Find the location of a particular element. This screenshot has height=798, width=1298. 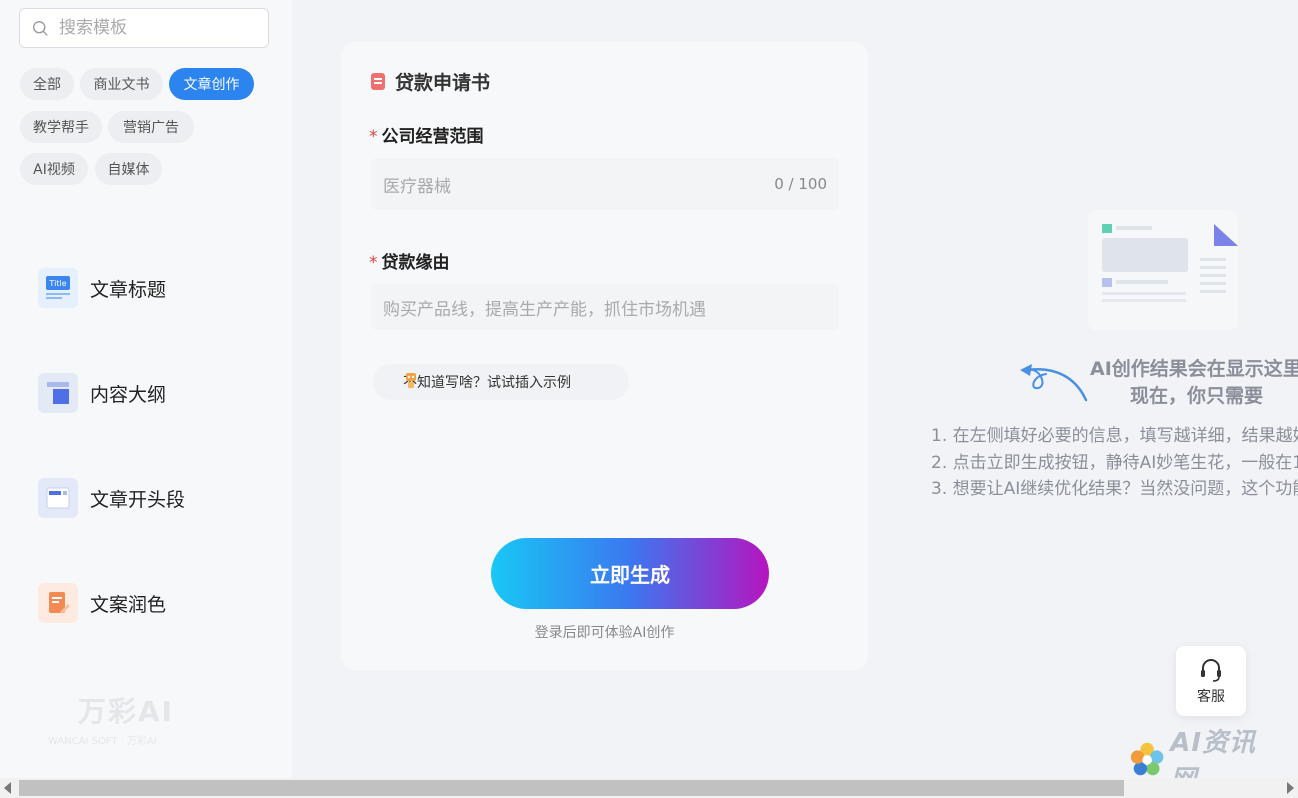

form-title: 贷款申请书 is located at coordinates (430, 81).